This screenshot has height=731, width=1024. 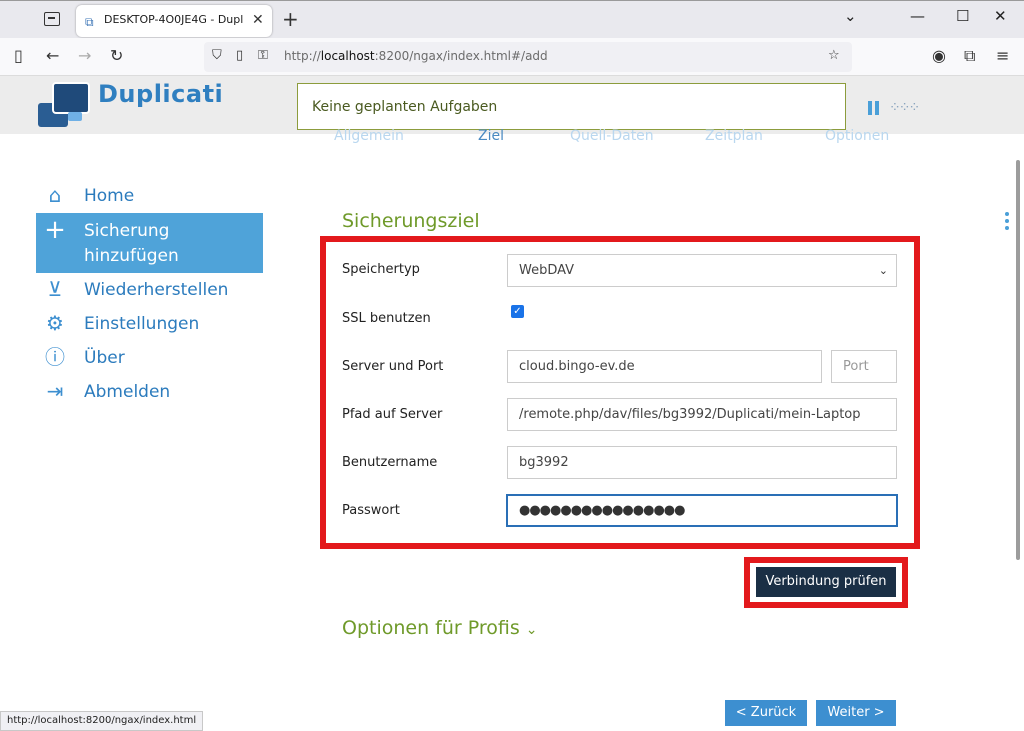 What do you see at coordinates (55, 195) in the screenshot?
I see `home-icon: ⌂` at bounding box center [55, 195].